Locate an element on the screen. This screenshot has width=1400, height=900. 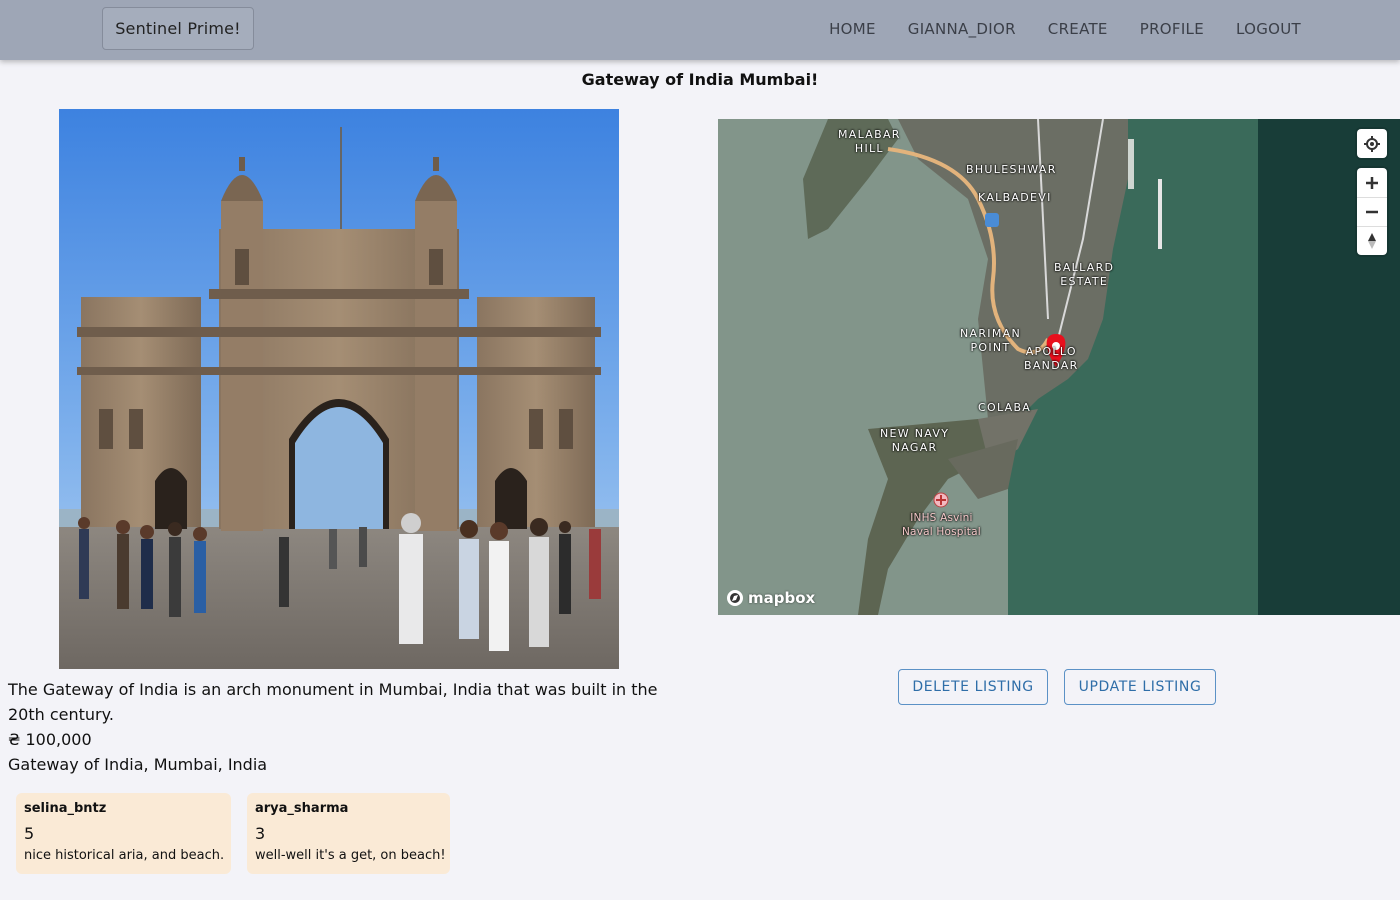
zoom-in-icon is located at coordinates (1372, 182).